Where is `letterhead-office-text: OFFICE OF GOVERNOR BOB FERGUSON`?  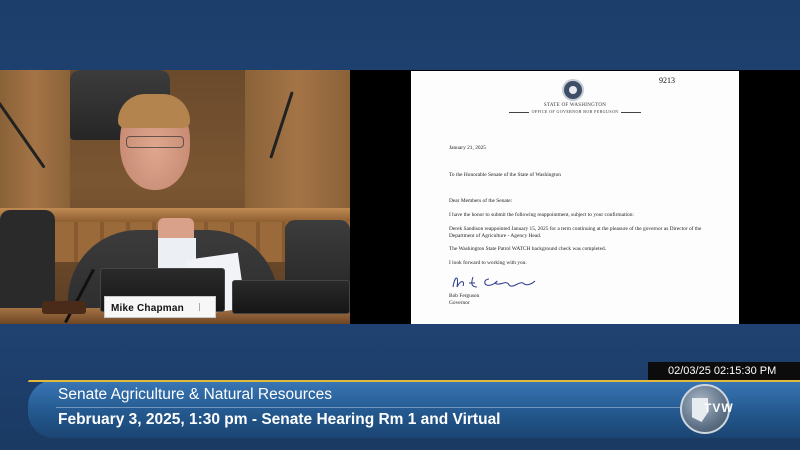
letterhead-office-text: OFFICE OF GOVERNOR BOB FERGUSON is located at coordinates (575, 111).